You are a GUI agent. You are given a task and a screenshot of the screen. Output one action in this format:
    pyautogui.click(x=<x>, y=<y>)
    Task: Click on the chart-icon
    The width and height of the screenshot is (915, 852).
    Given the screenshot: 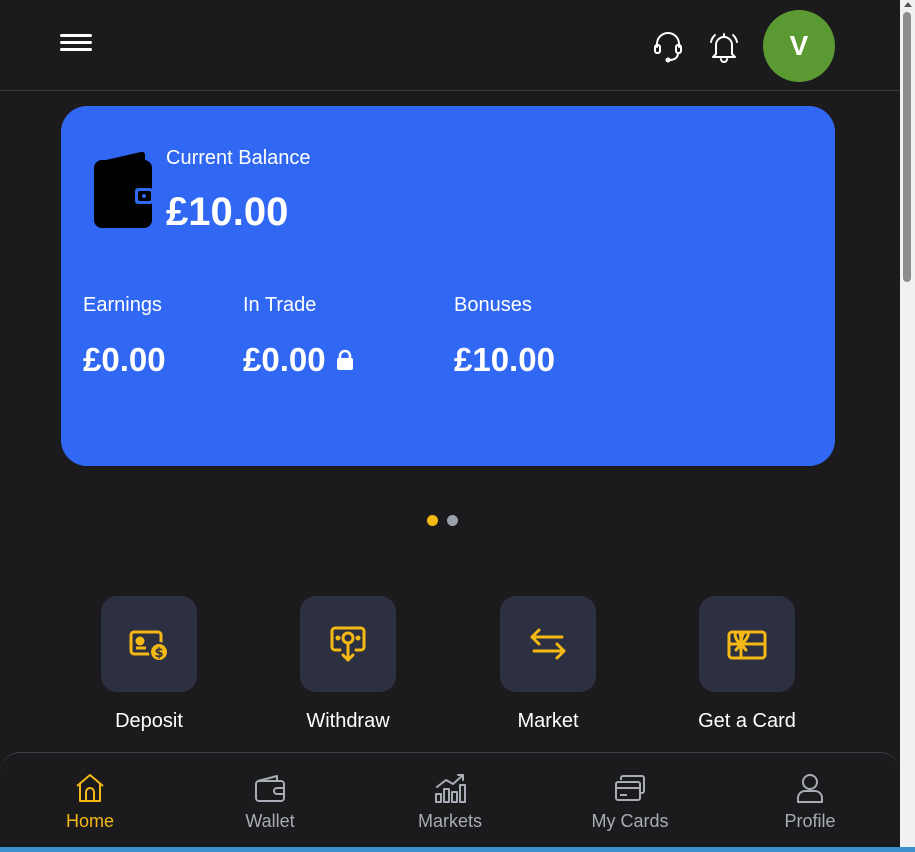 What is the action you would take?
    pyautogui.click(x=450, y=788)
    